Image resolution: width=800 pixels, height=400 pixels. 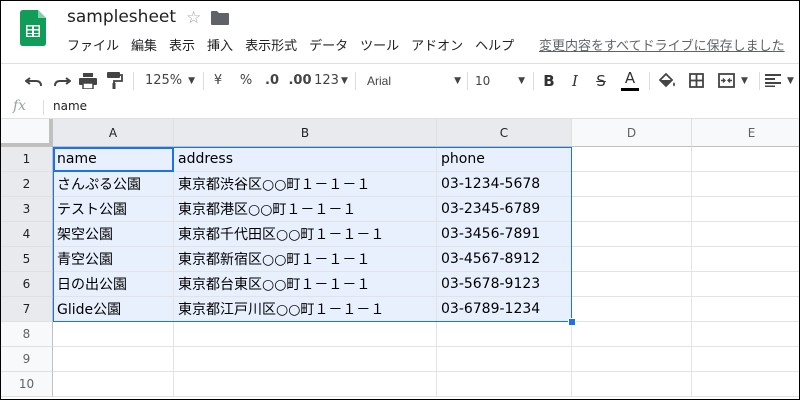 I want to click on decrease-decimal-button: .0, so click(x=272, y=80).